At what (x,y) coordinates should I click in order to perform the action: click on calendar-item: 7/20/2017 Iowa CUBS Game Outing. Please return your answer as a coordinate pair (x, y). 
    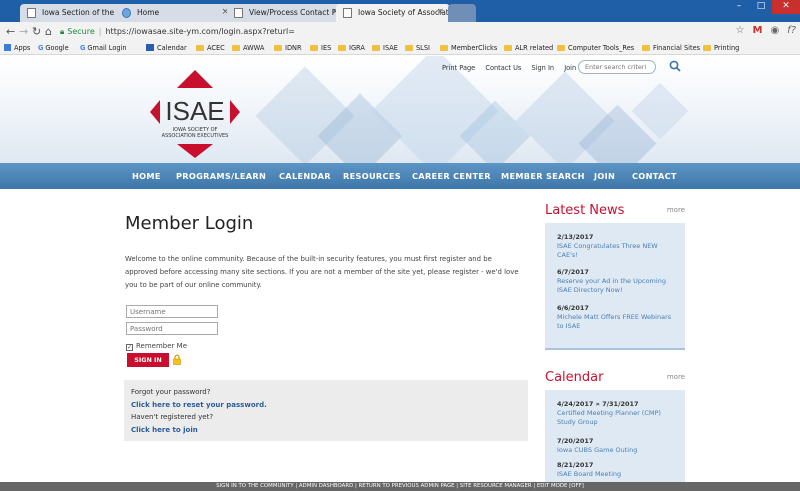
    Looking at the image, I should click on (617, 446).